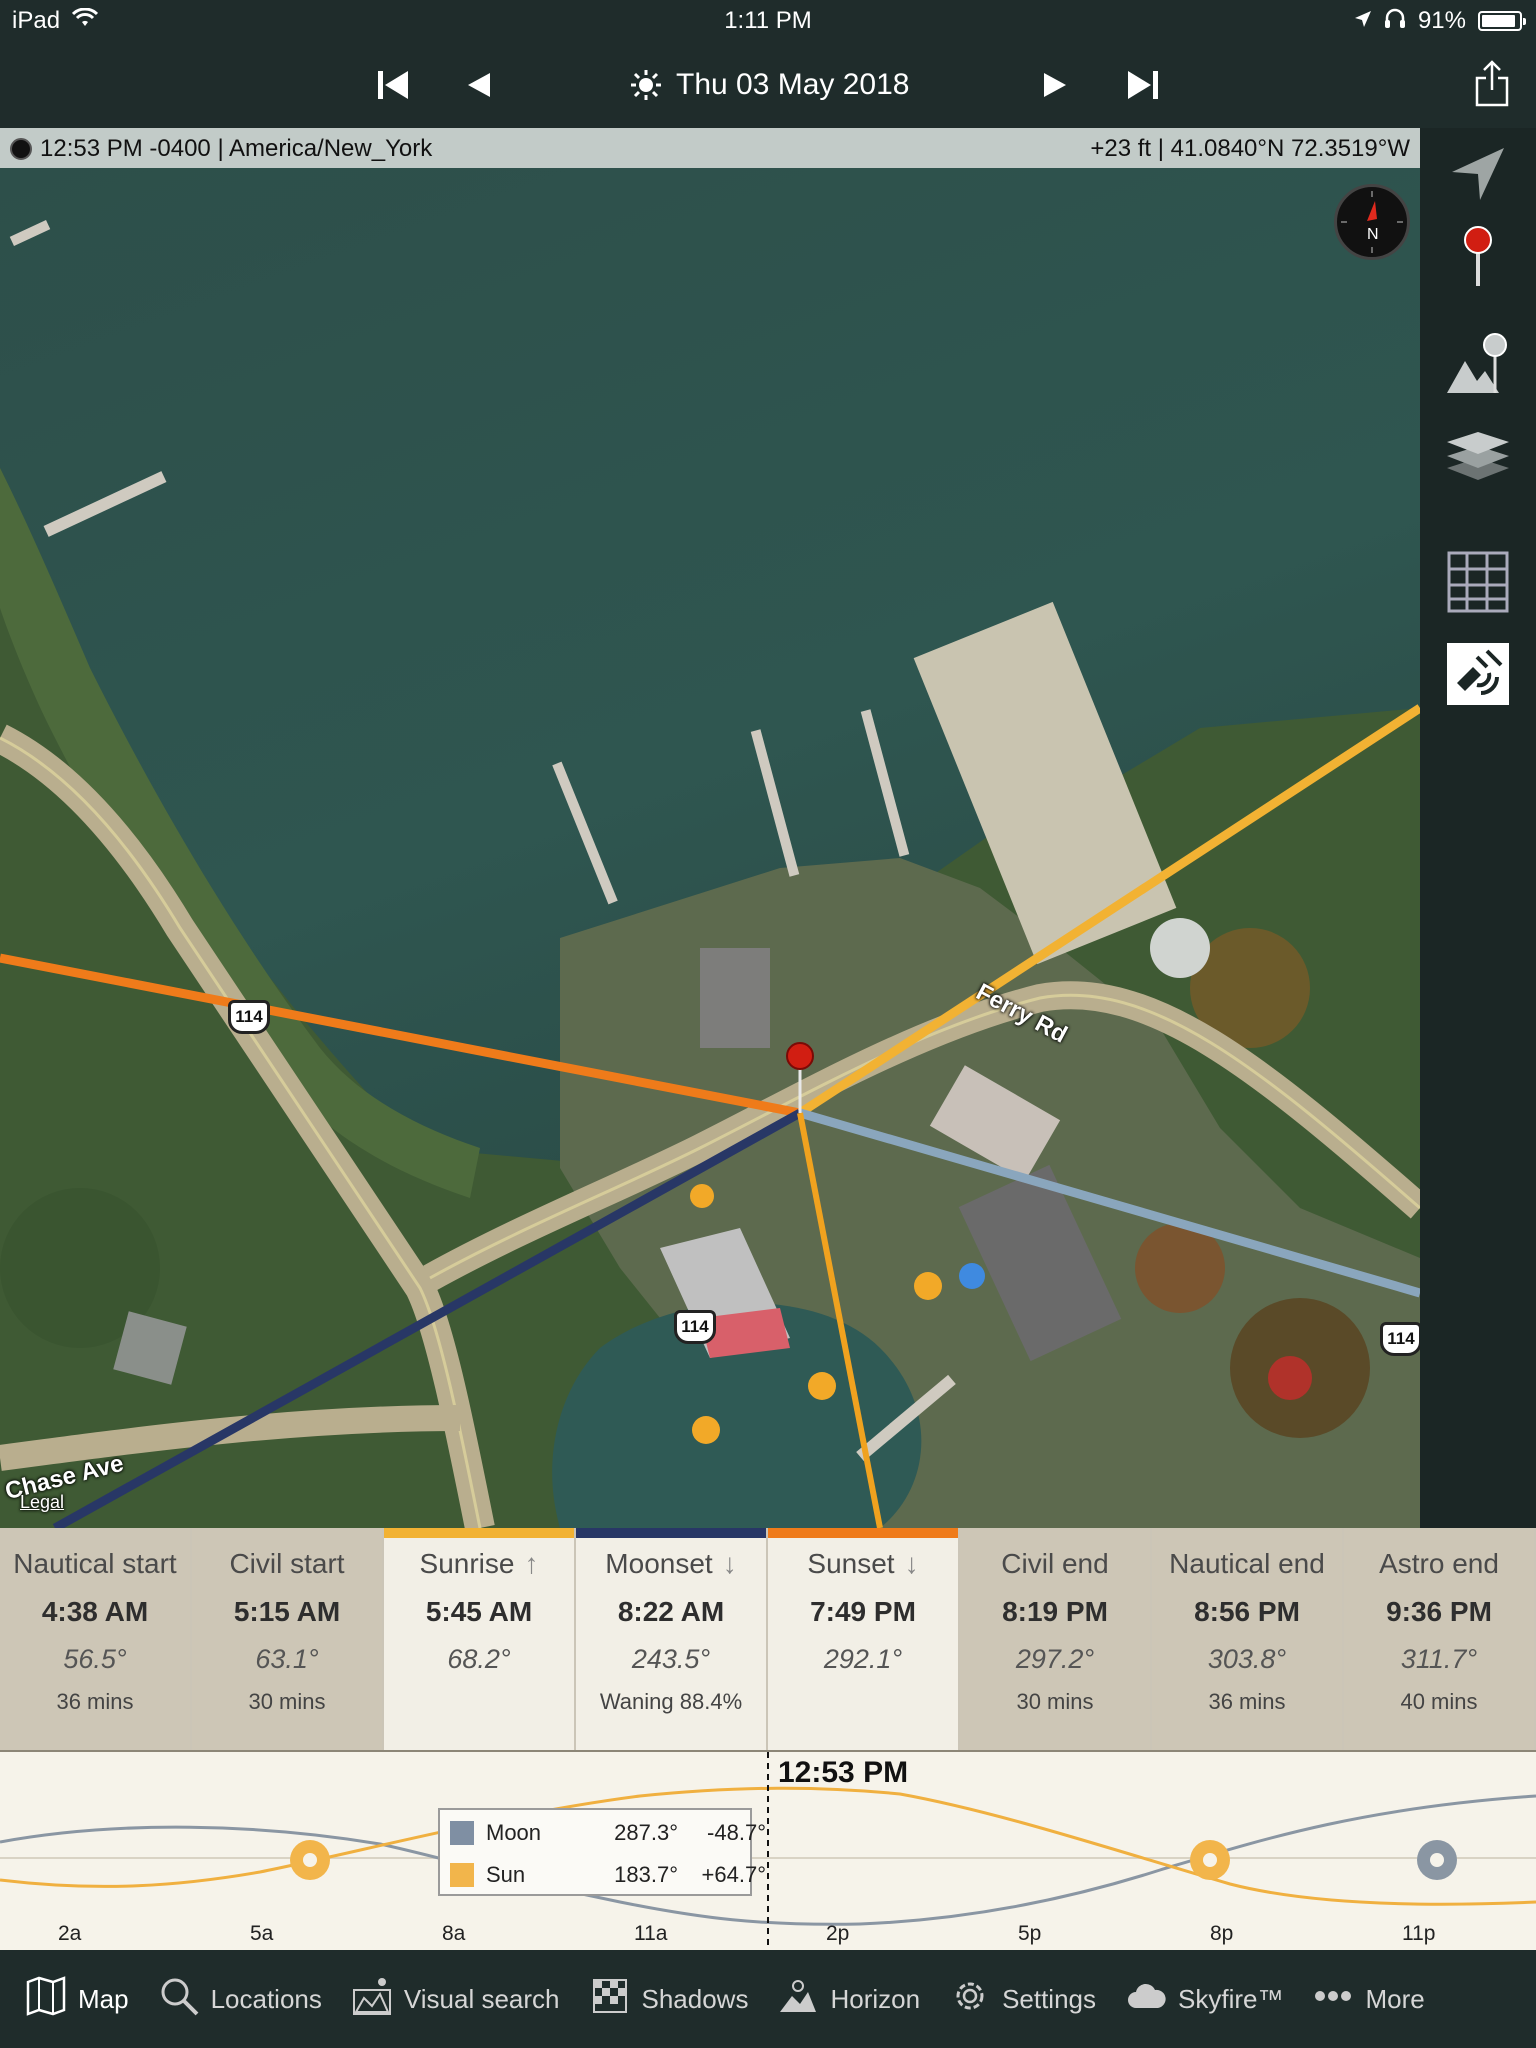 The image size is (1536, 2048). Describe the element at coordinates (608, 1875) in the screenshot. I see `legend-row-sun: Sun 183.7° +64.7°` at that location.